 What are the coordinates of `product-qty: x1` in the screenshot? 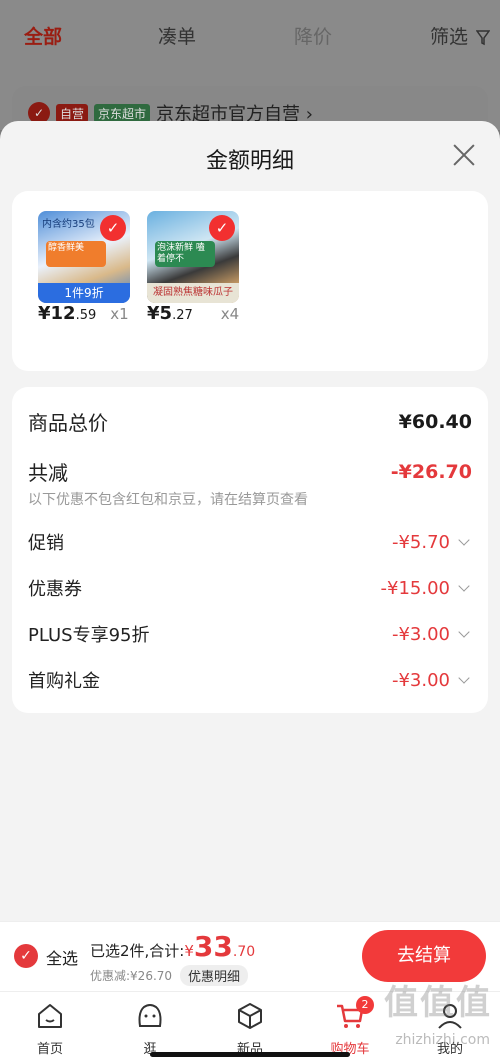 It's located at (119, 314).